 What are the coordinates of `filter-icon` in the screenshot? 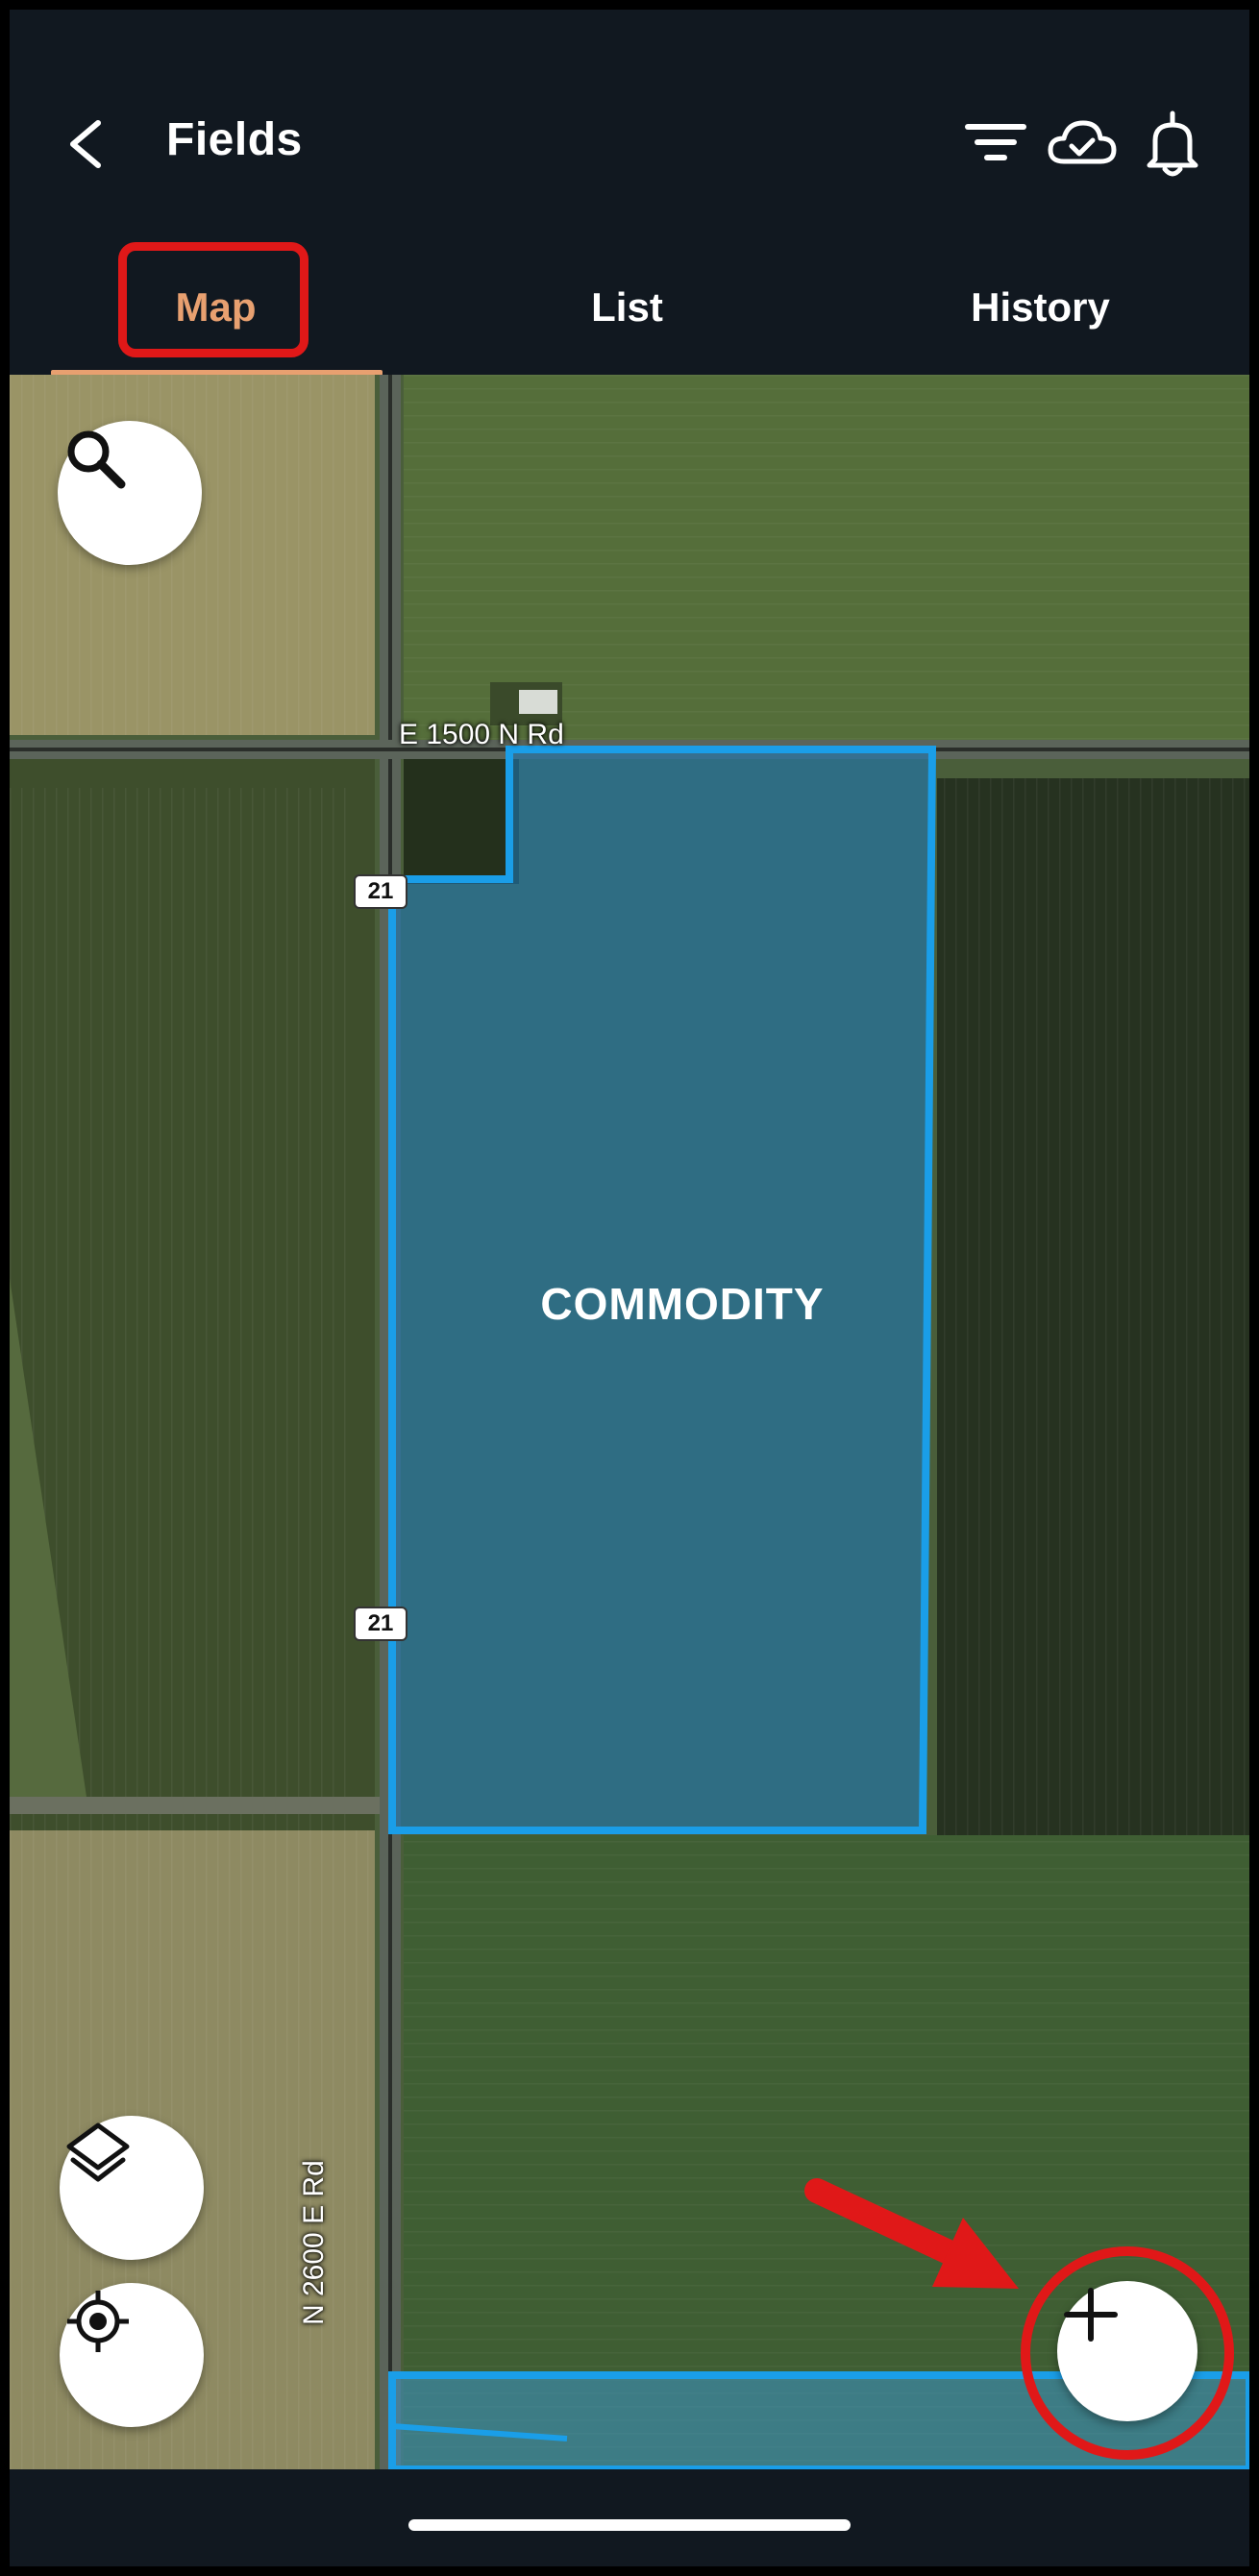 It's located at (995, 142).